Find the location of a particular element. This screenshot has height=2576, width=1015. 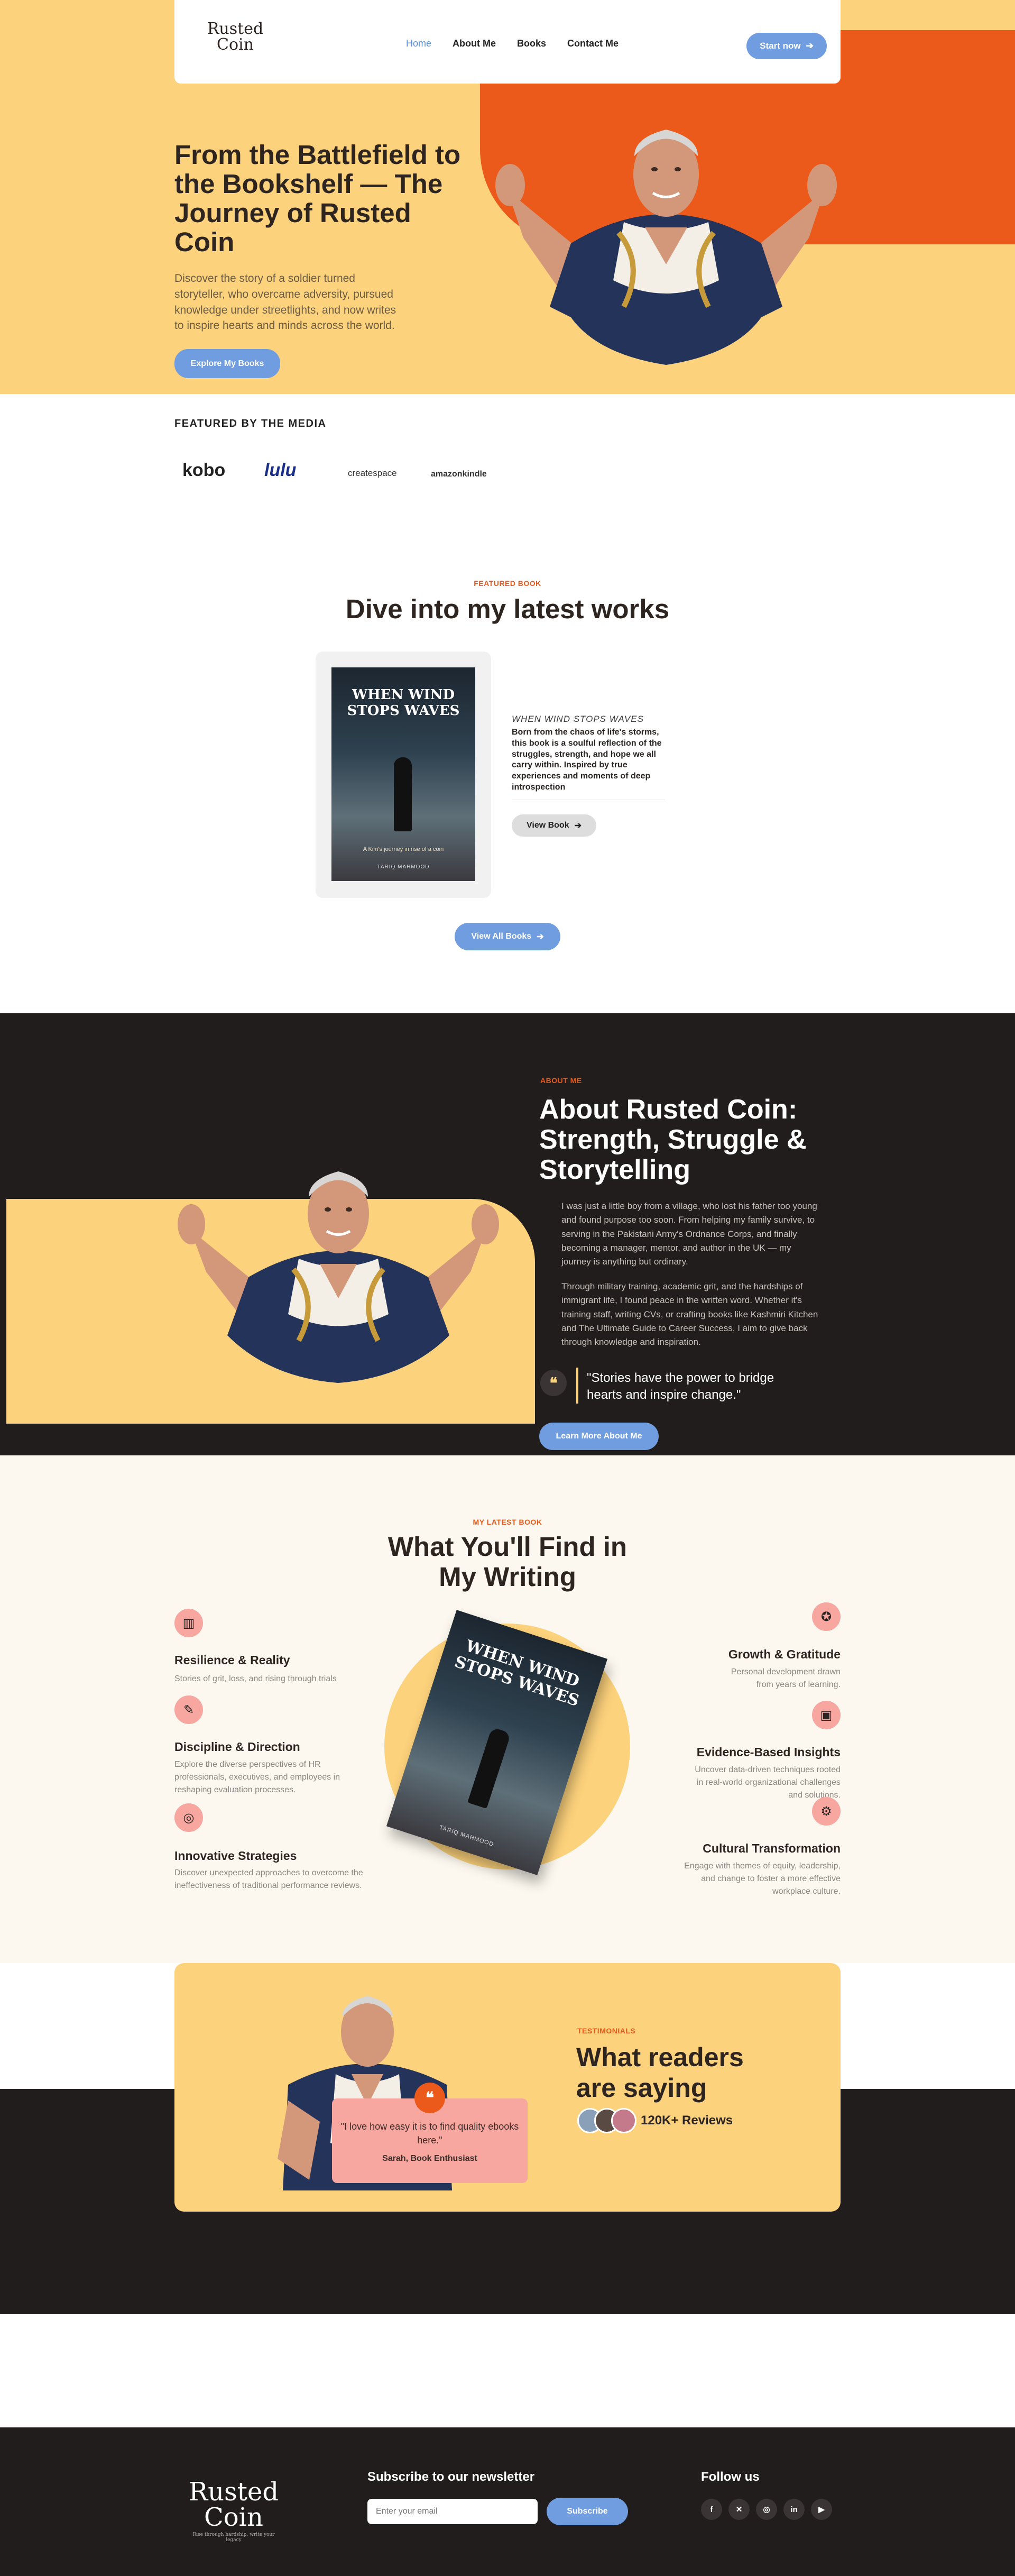

target-icon: ◎ is located at coordinates (188, 1818).